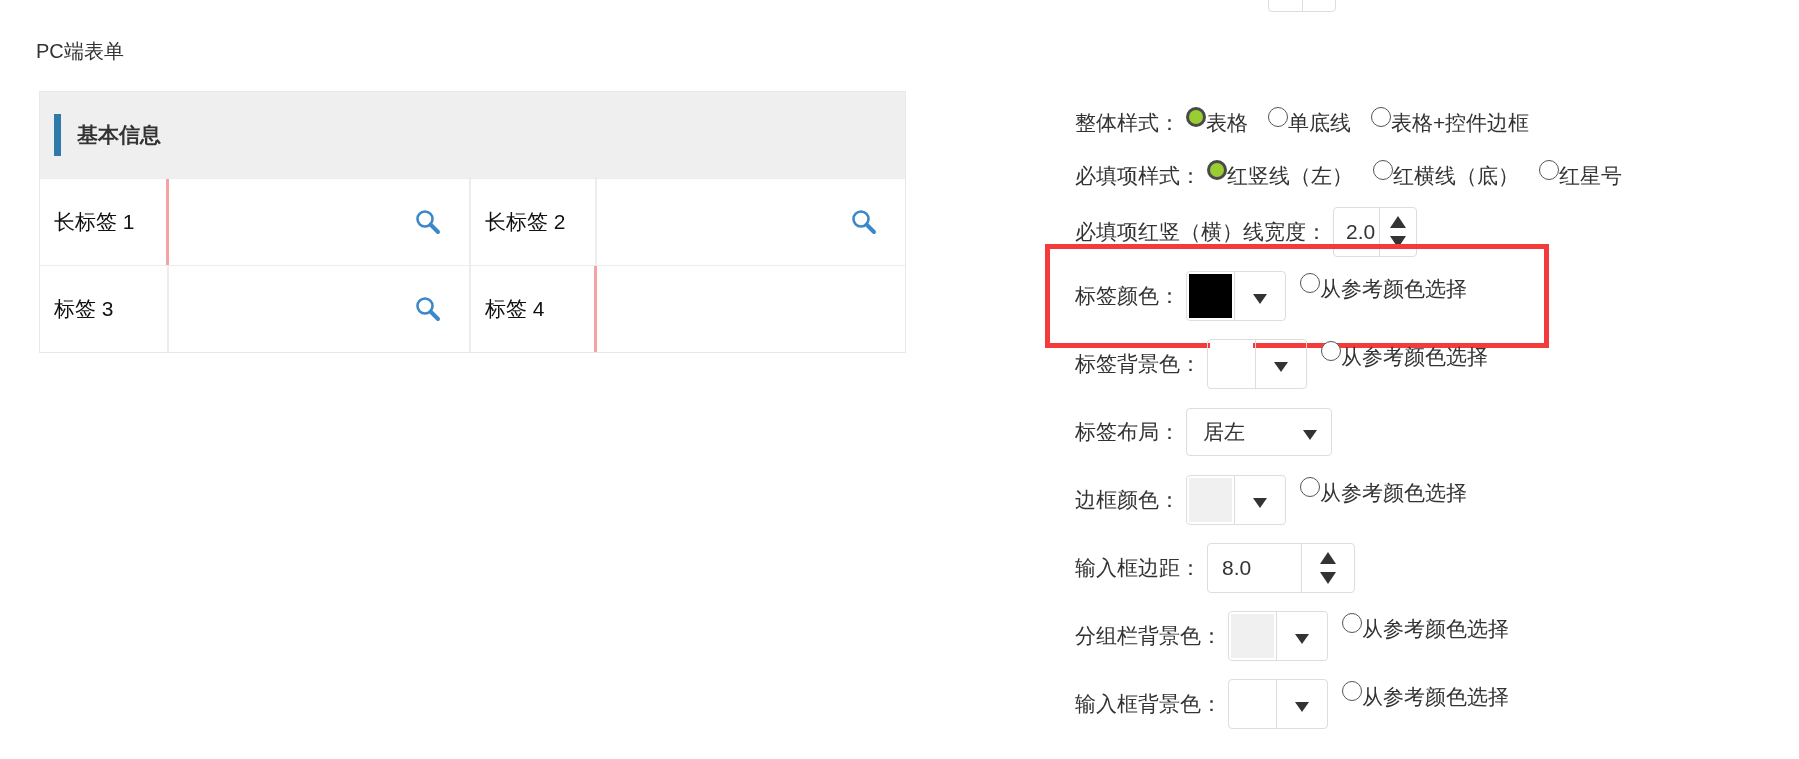 The height and width of the screenshot is (759, 1799). I want to click on setting-label: 标签布局：, so click(1127, 432).